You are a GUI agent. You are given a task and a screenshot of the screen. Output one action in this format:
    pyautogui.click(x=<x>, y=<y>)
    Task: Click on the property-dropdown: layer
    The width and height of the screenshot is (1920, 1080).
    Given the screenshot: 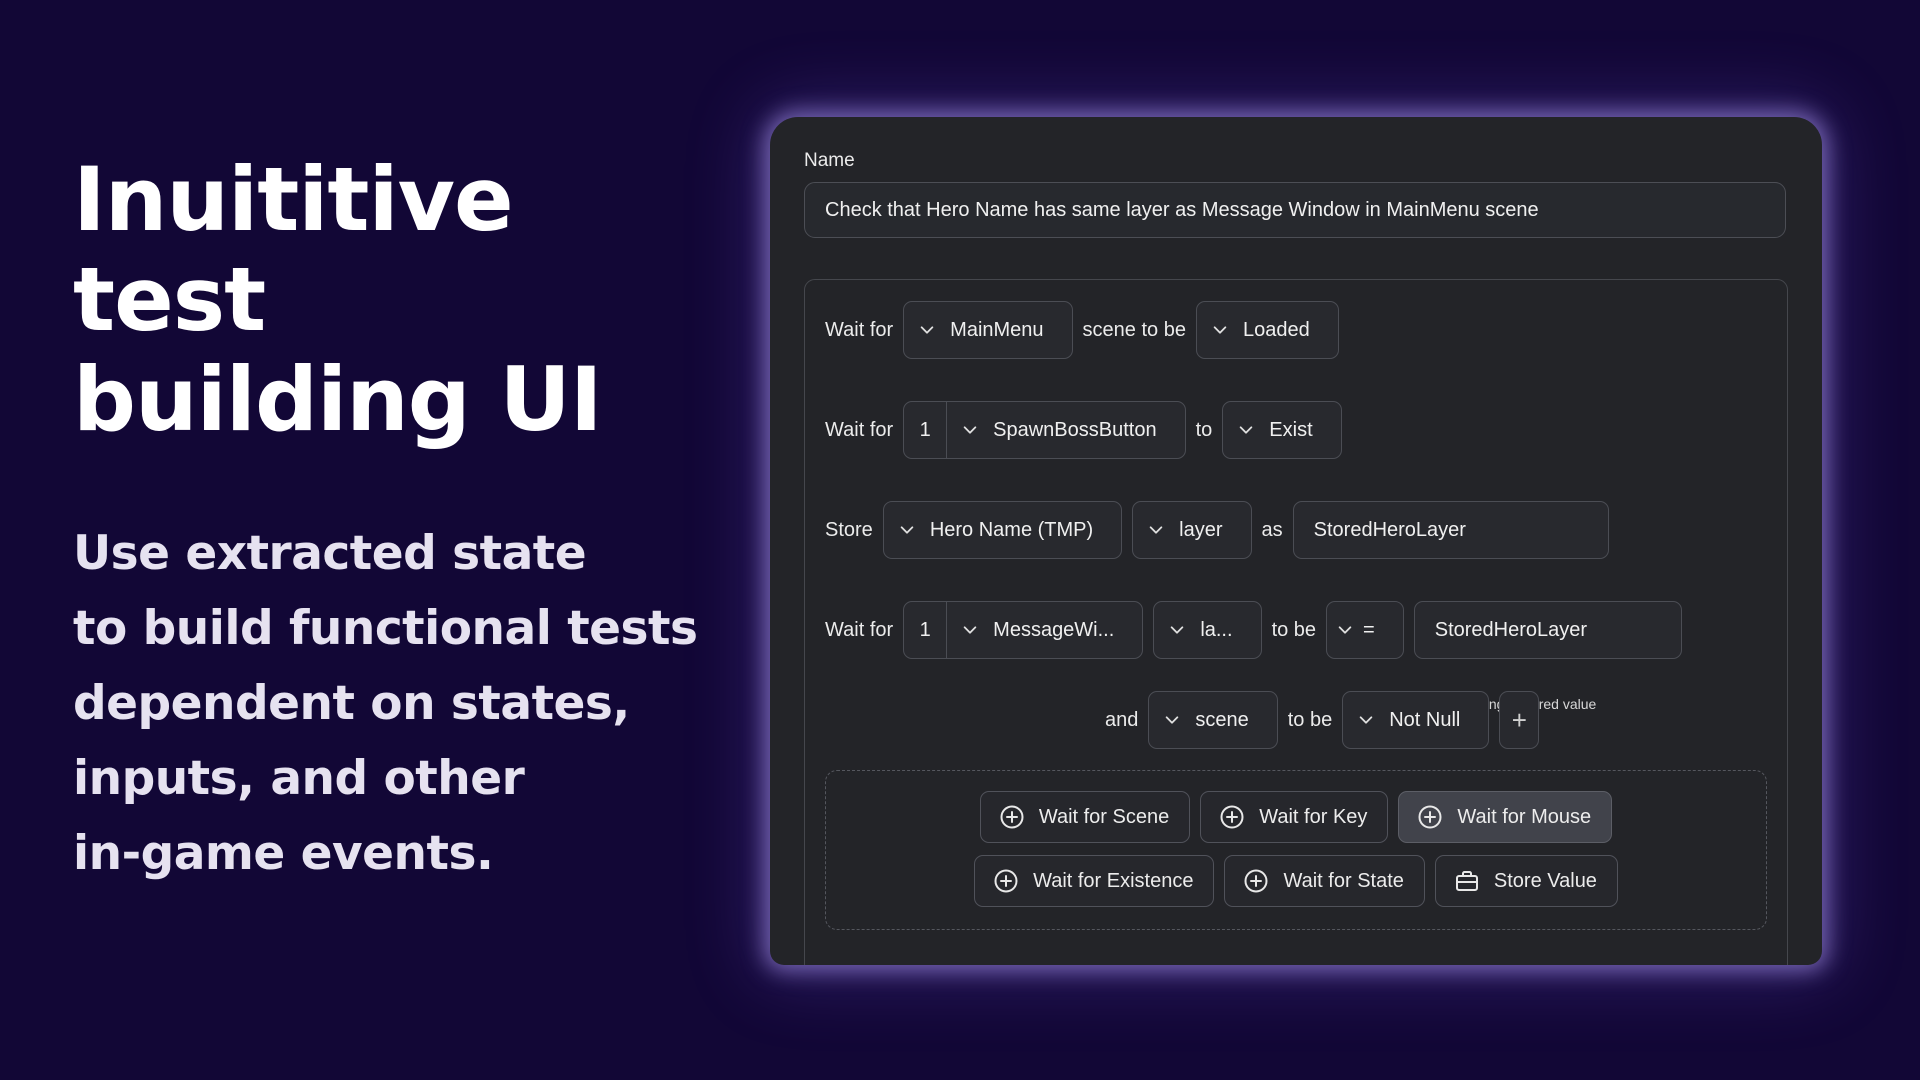 What is the action you would take?
    pyautogui.click(x=1192, y=530)
    